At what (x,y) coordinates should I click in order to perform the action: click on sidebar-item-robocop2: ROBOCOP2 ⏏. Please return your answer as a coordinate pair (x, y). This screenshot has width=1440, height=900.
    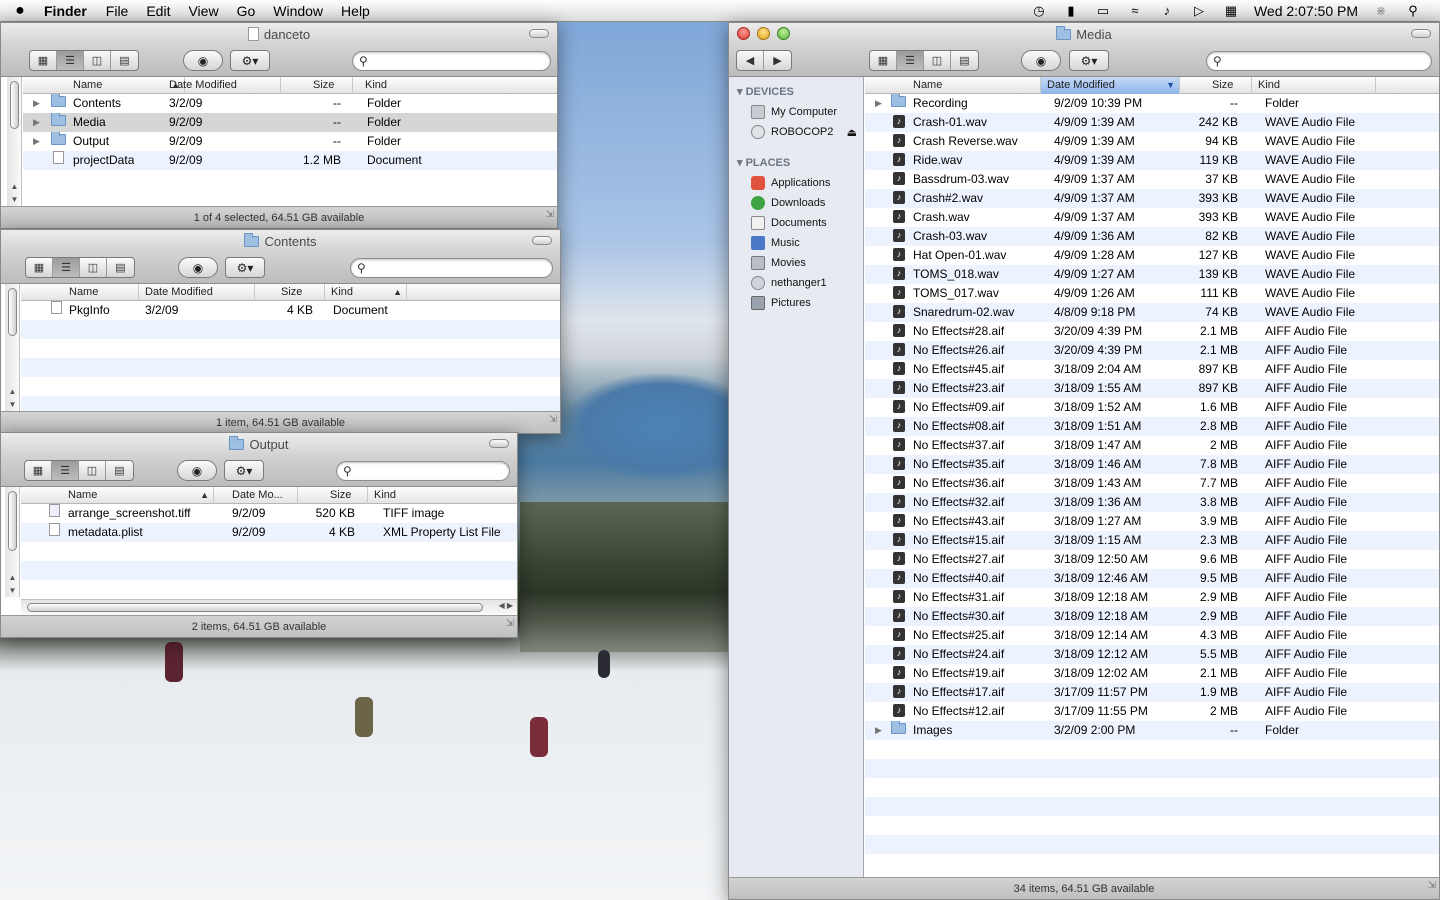
    Looking at the image, I should click on (796, 132).